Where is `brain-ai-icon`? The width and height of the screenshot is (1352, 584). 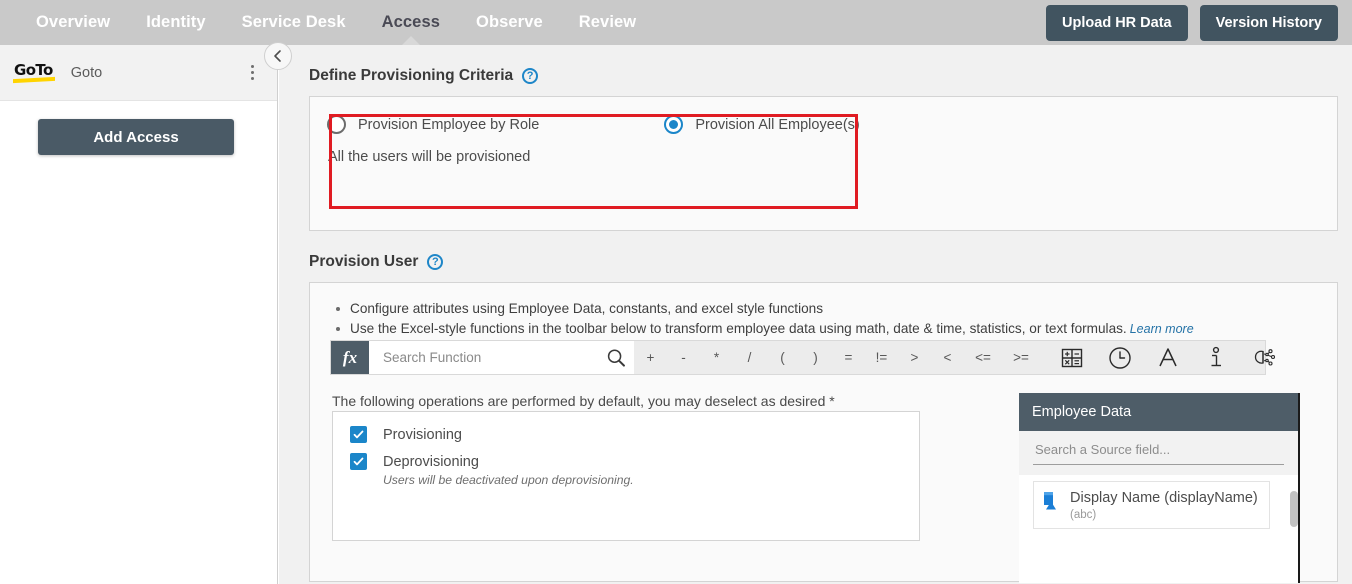 brain-ai-icon is located at coordinates (1265, 357).